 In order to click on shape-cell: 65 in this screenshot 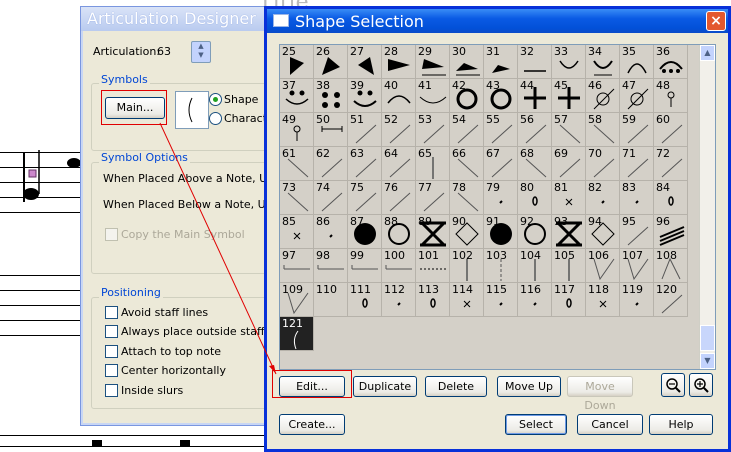, I will do `click(433, 164)`.